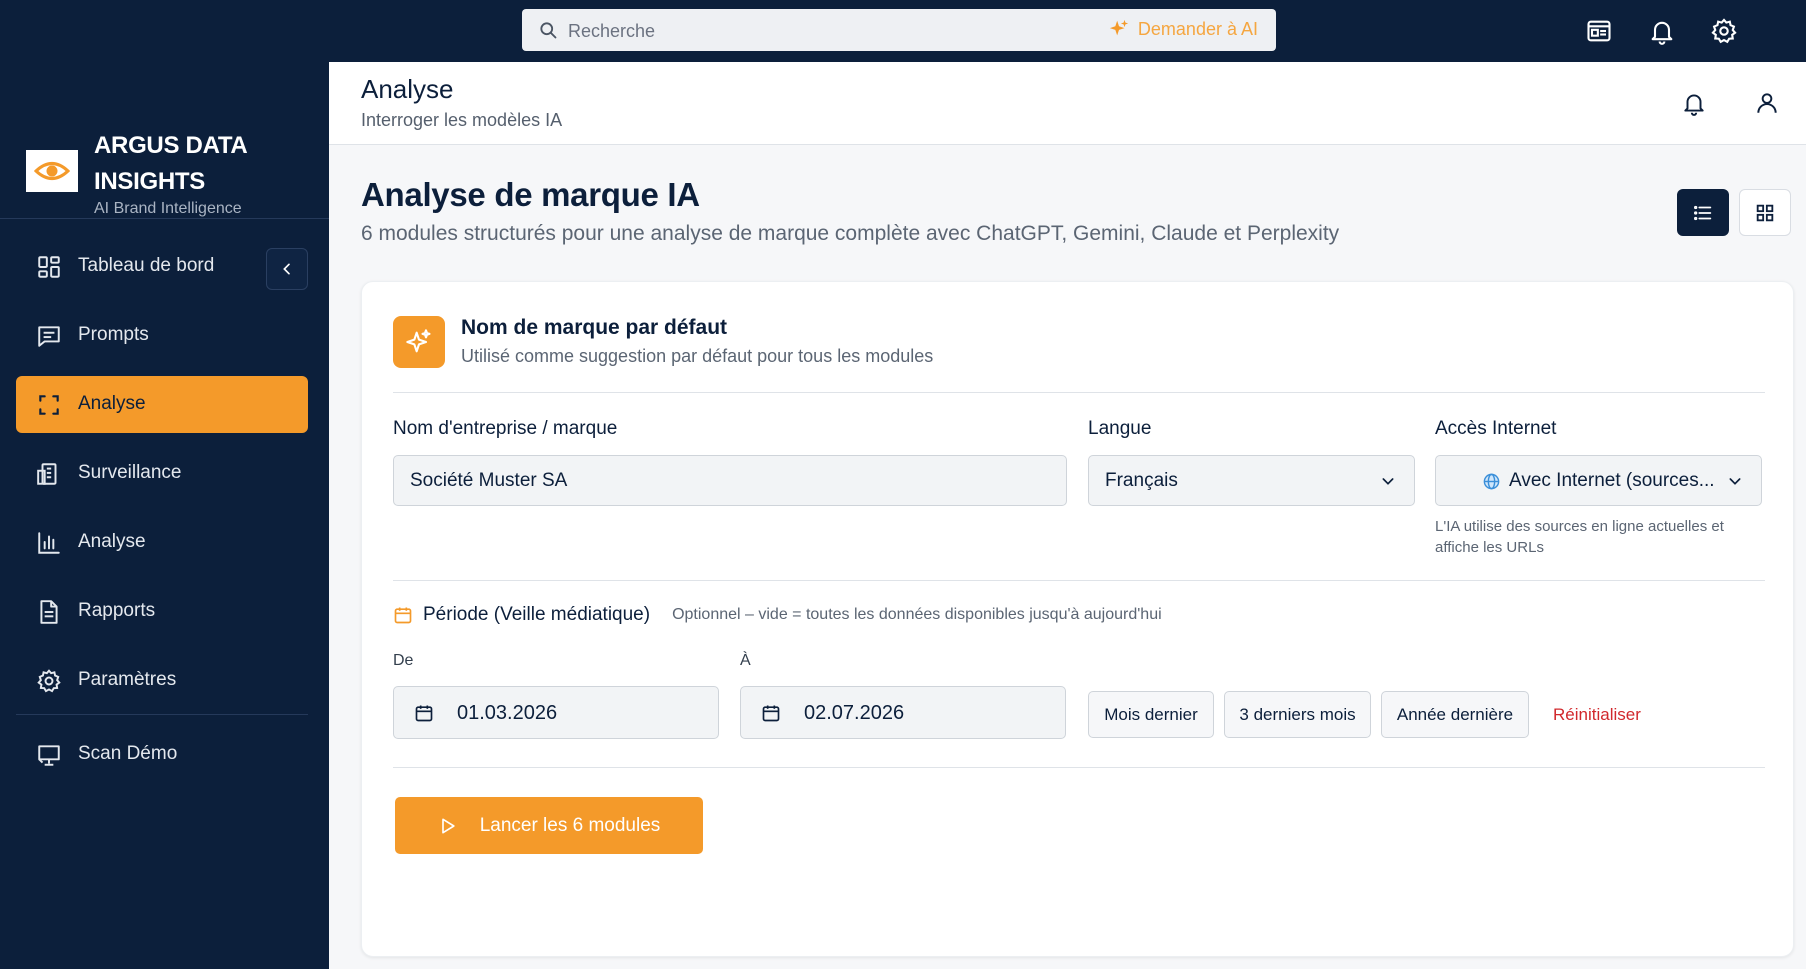 Image resolution: width=1806 pixels, height=969 pixels. Describe the element at coordinates (170, 163) in the screenshot. I see `brand-name: ARGUS DATA INSIGHTS` at that location.